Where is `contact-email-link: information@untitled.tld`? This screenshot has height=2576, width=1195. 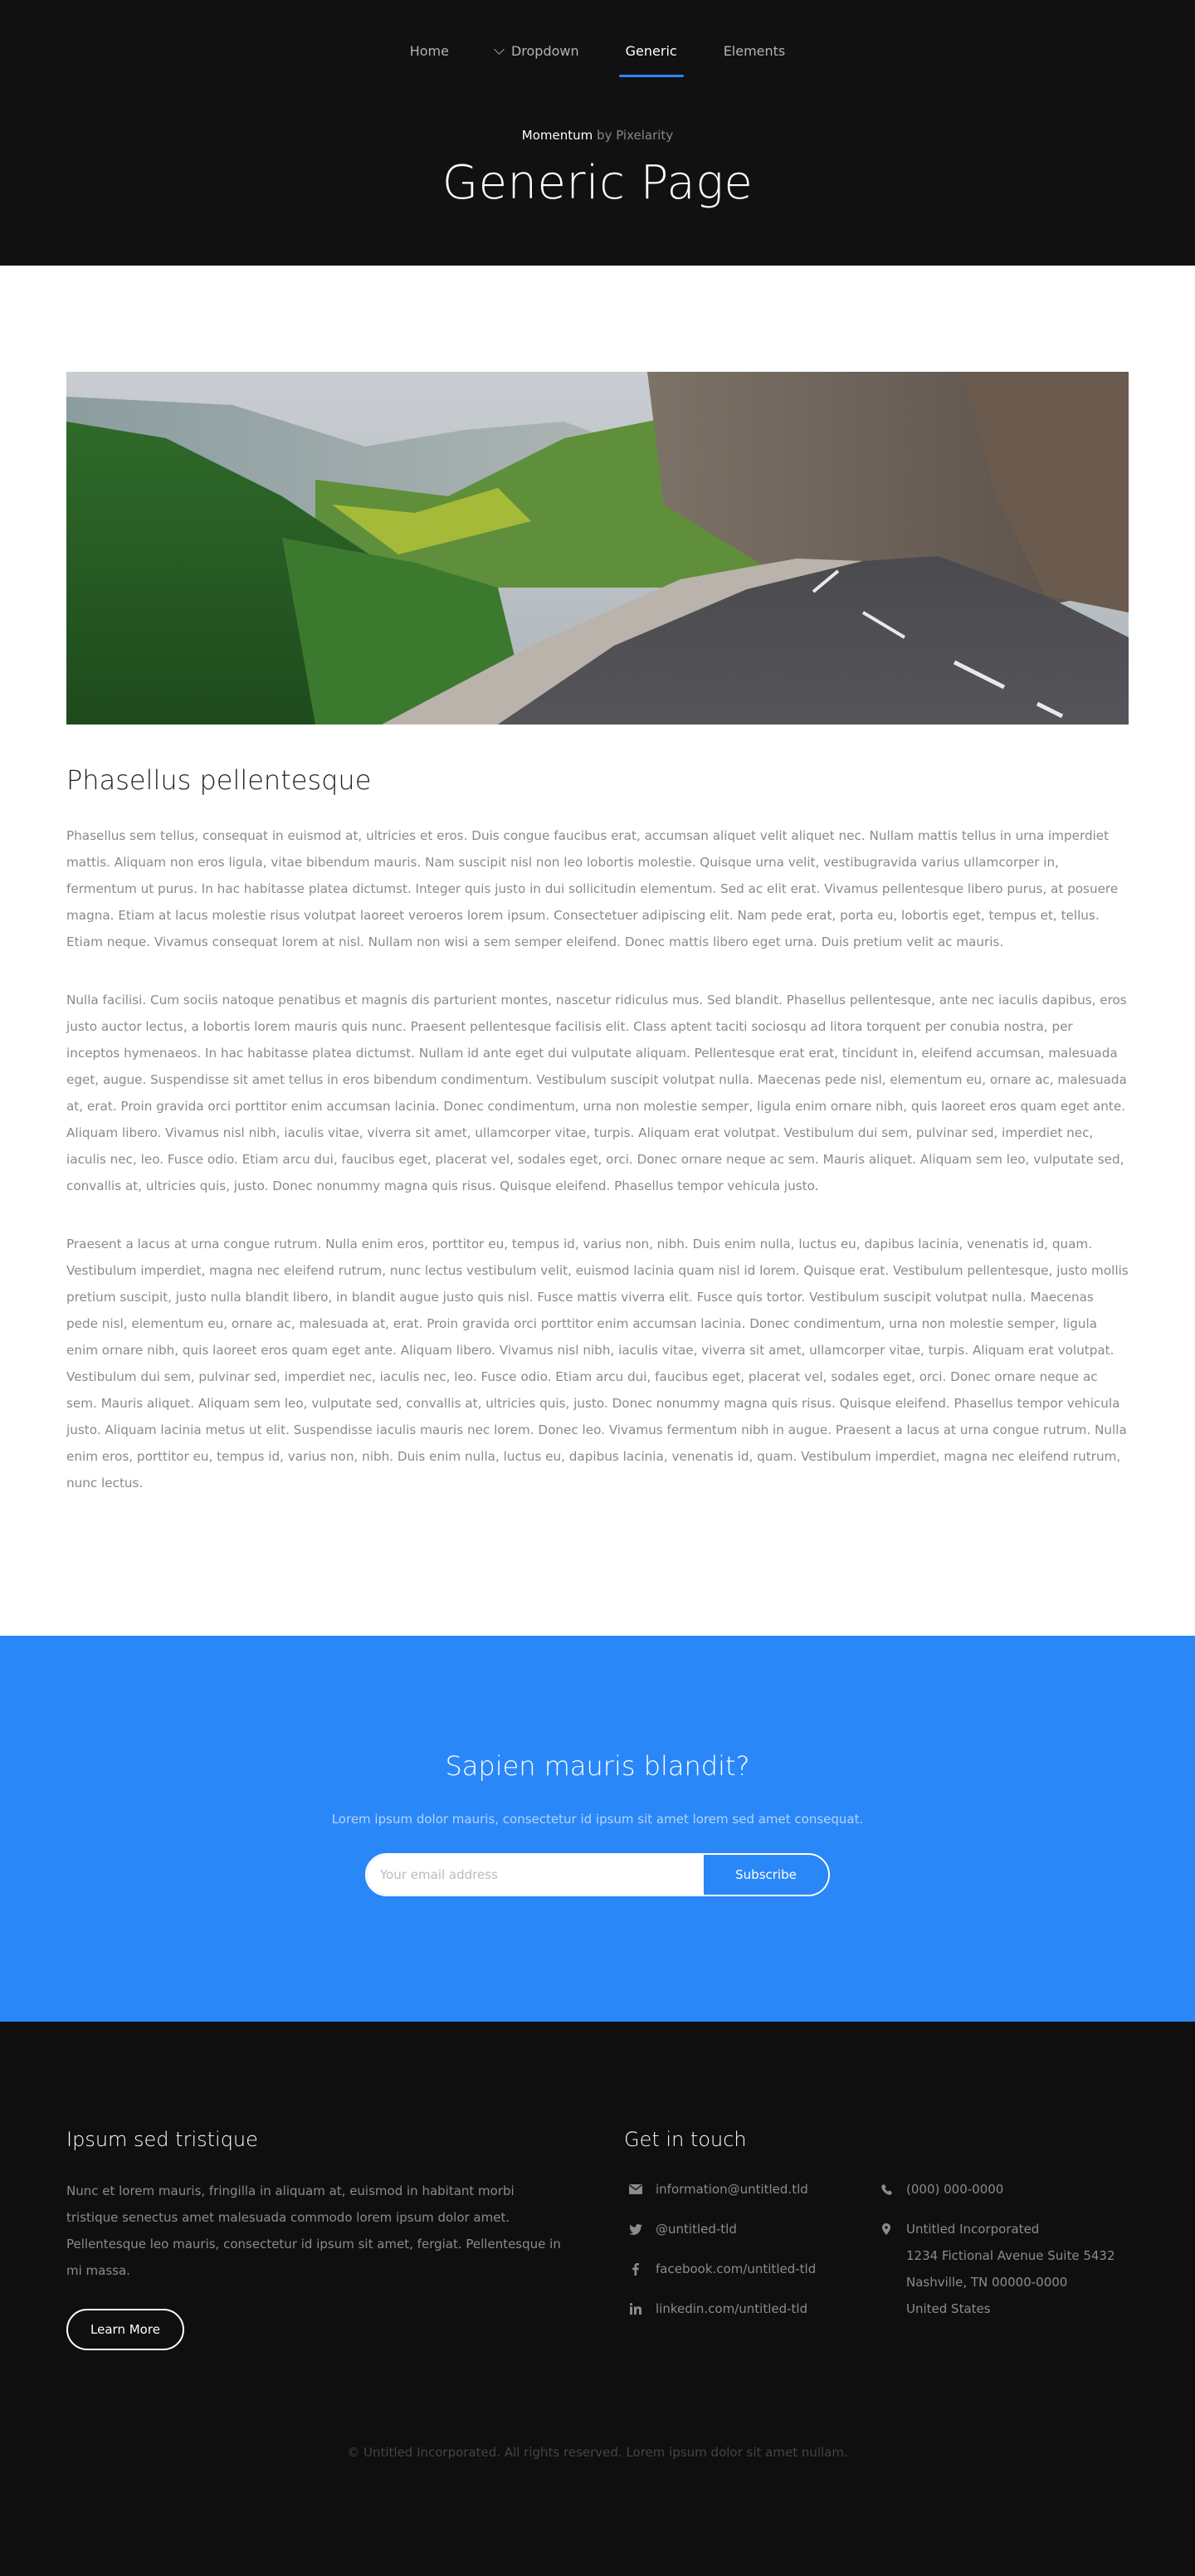 contact-email-link: information@untitled.tld is located at coordinates (732, 2190).